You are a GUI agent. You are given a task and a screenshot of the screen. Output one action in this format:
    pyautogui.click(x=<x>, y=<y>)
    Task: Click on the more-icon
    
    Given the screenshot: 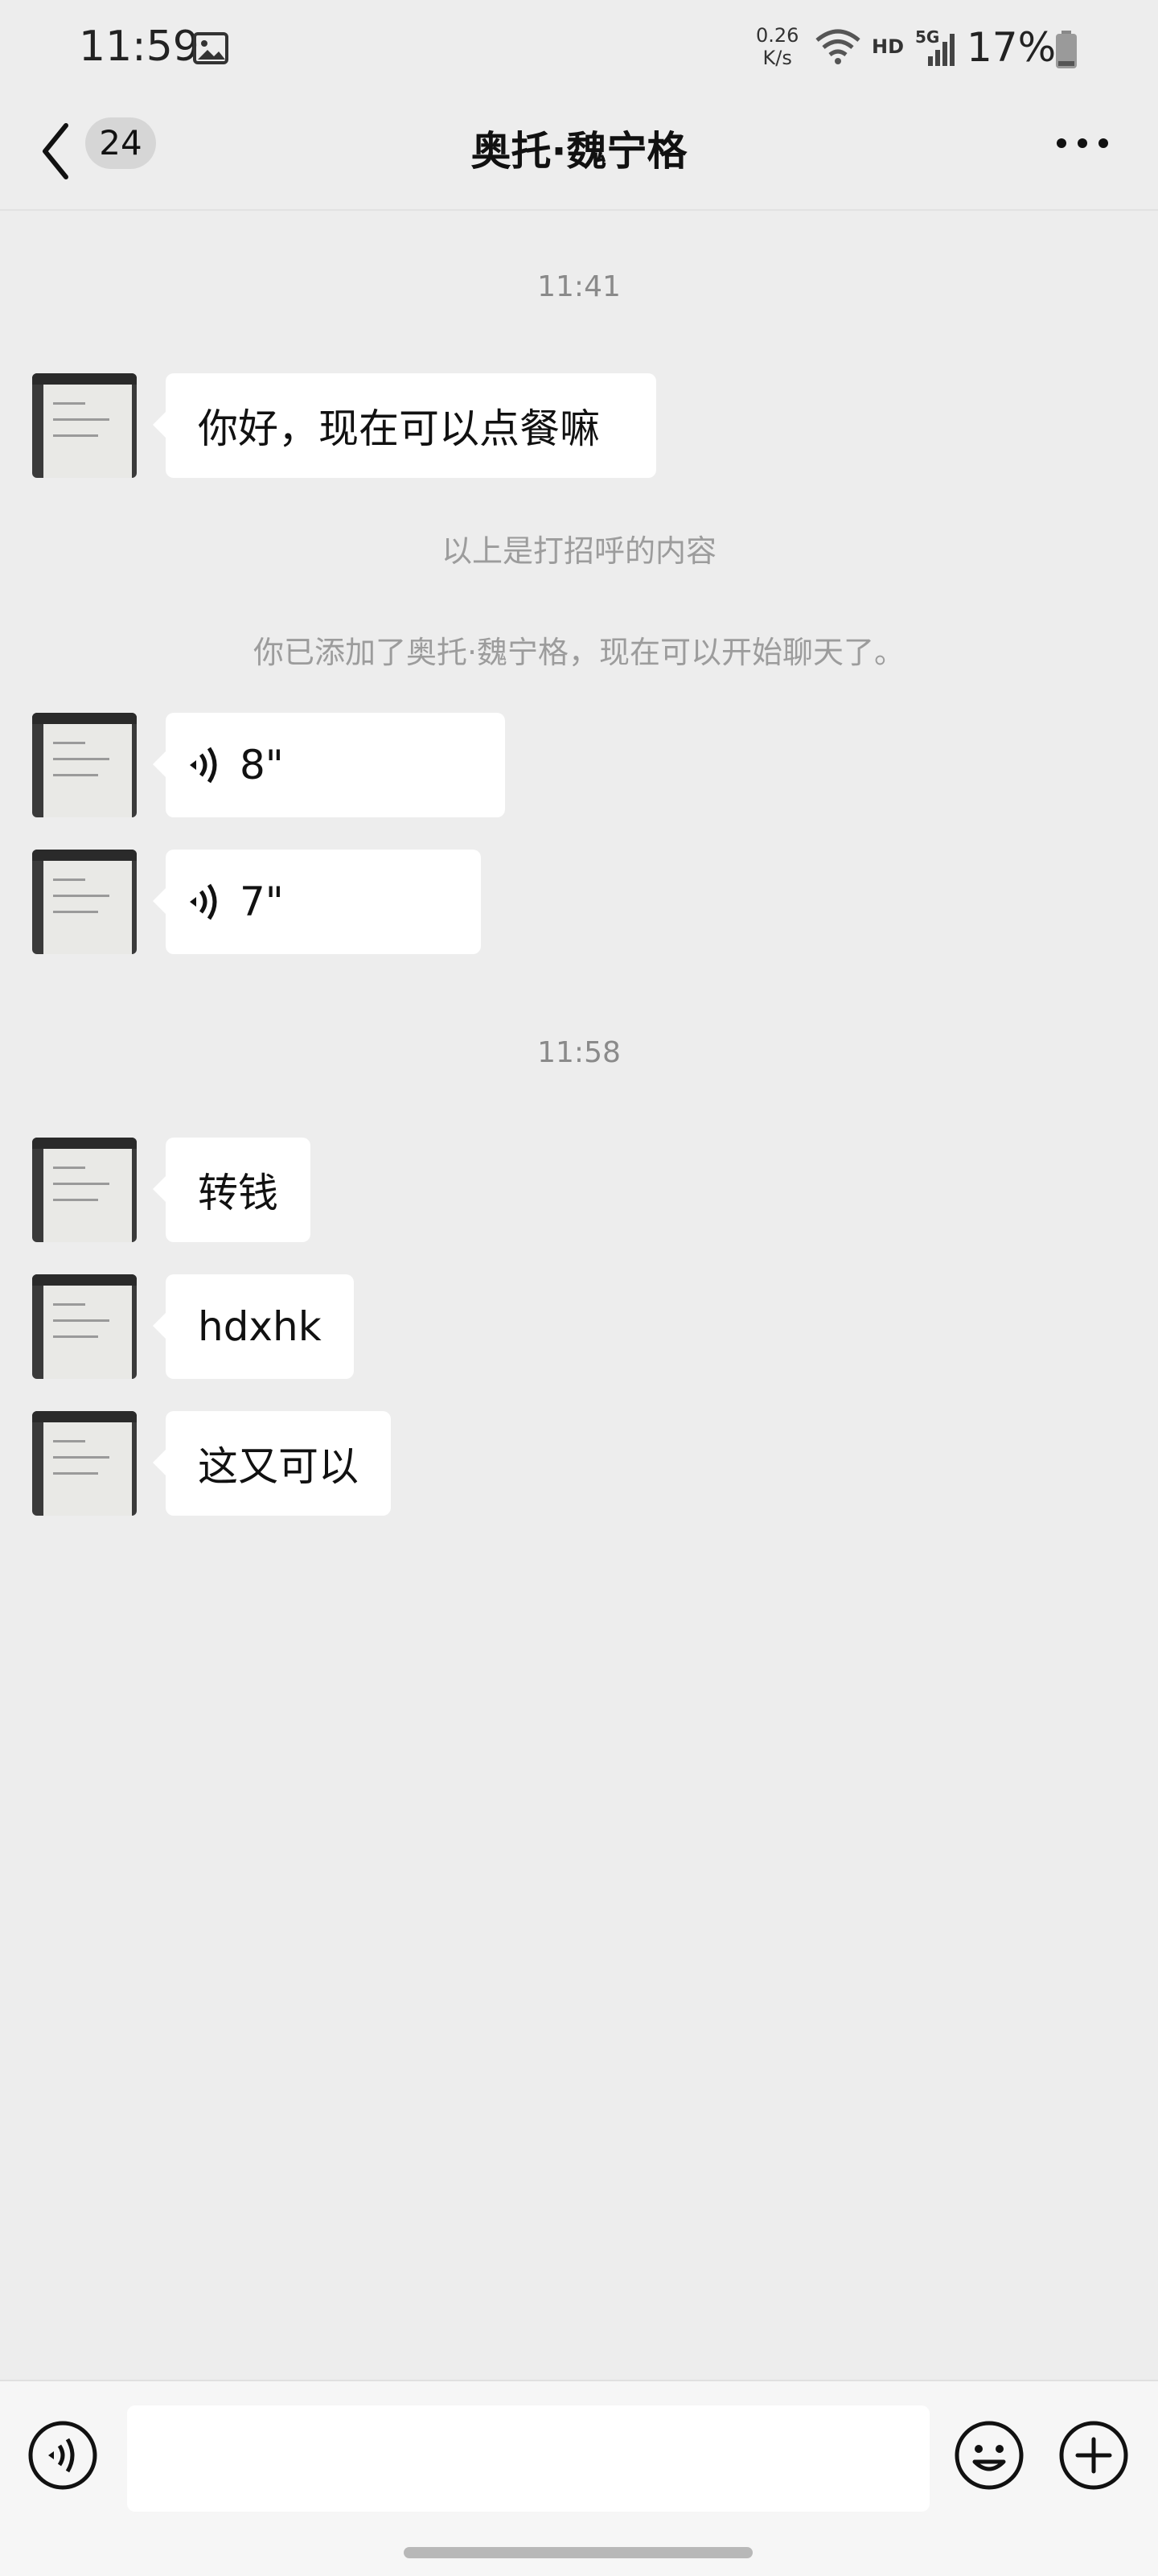 What is the action you would take?
    pyautogui.click(x=1082, y=143)
    